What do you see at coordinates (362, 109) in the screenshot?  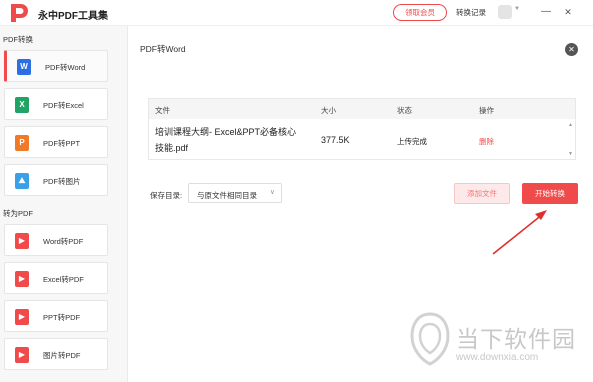 I see `table-header` at bounding box center [362, 109].